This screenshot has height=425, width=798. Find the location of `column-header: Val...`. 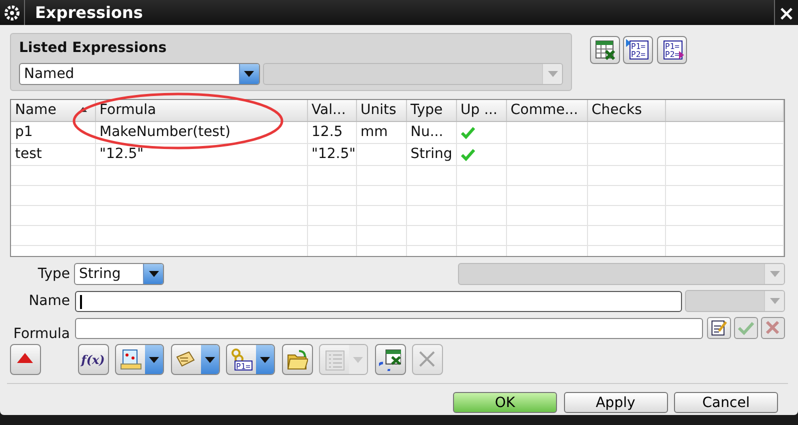

column-header: Val... is located at coordinates (331, 111).